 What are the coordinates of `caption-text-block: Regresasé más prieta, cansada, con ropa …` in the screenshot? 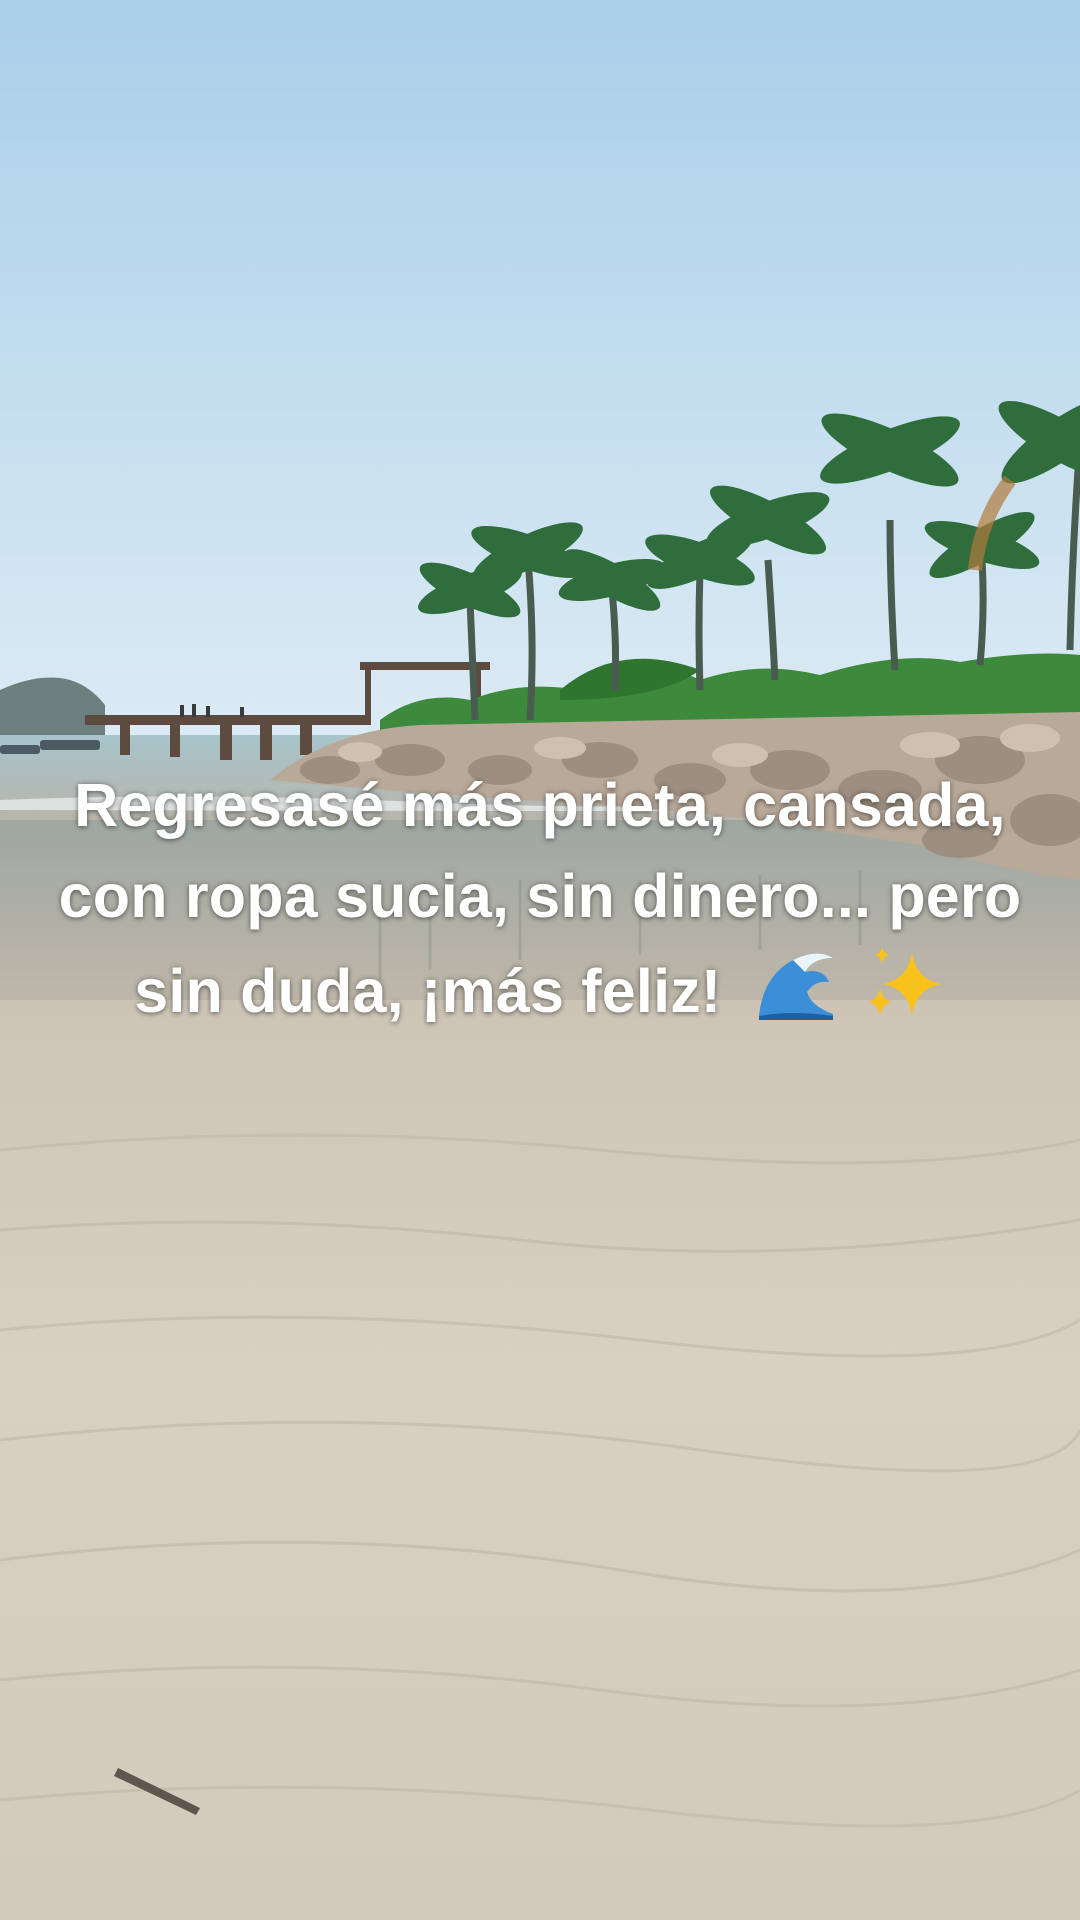 It's located at (540, 898).